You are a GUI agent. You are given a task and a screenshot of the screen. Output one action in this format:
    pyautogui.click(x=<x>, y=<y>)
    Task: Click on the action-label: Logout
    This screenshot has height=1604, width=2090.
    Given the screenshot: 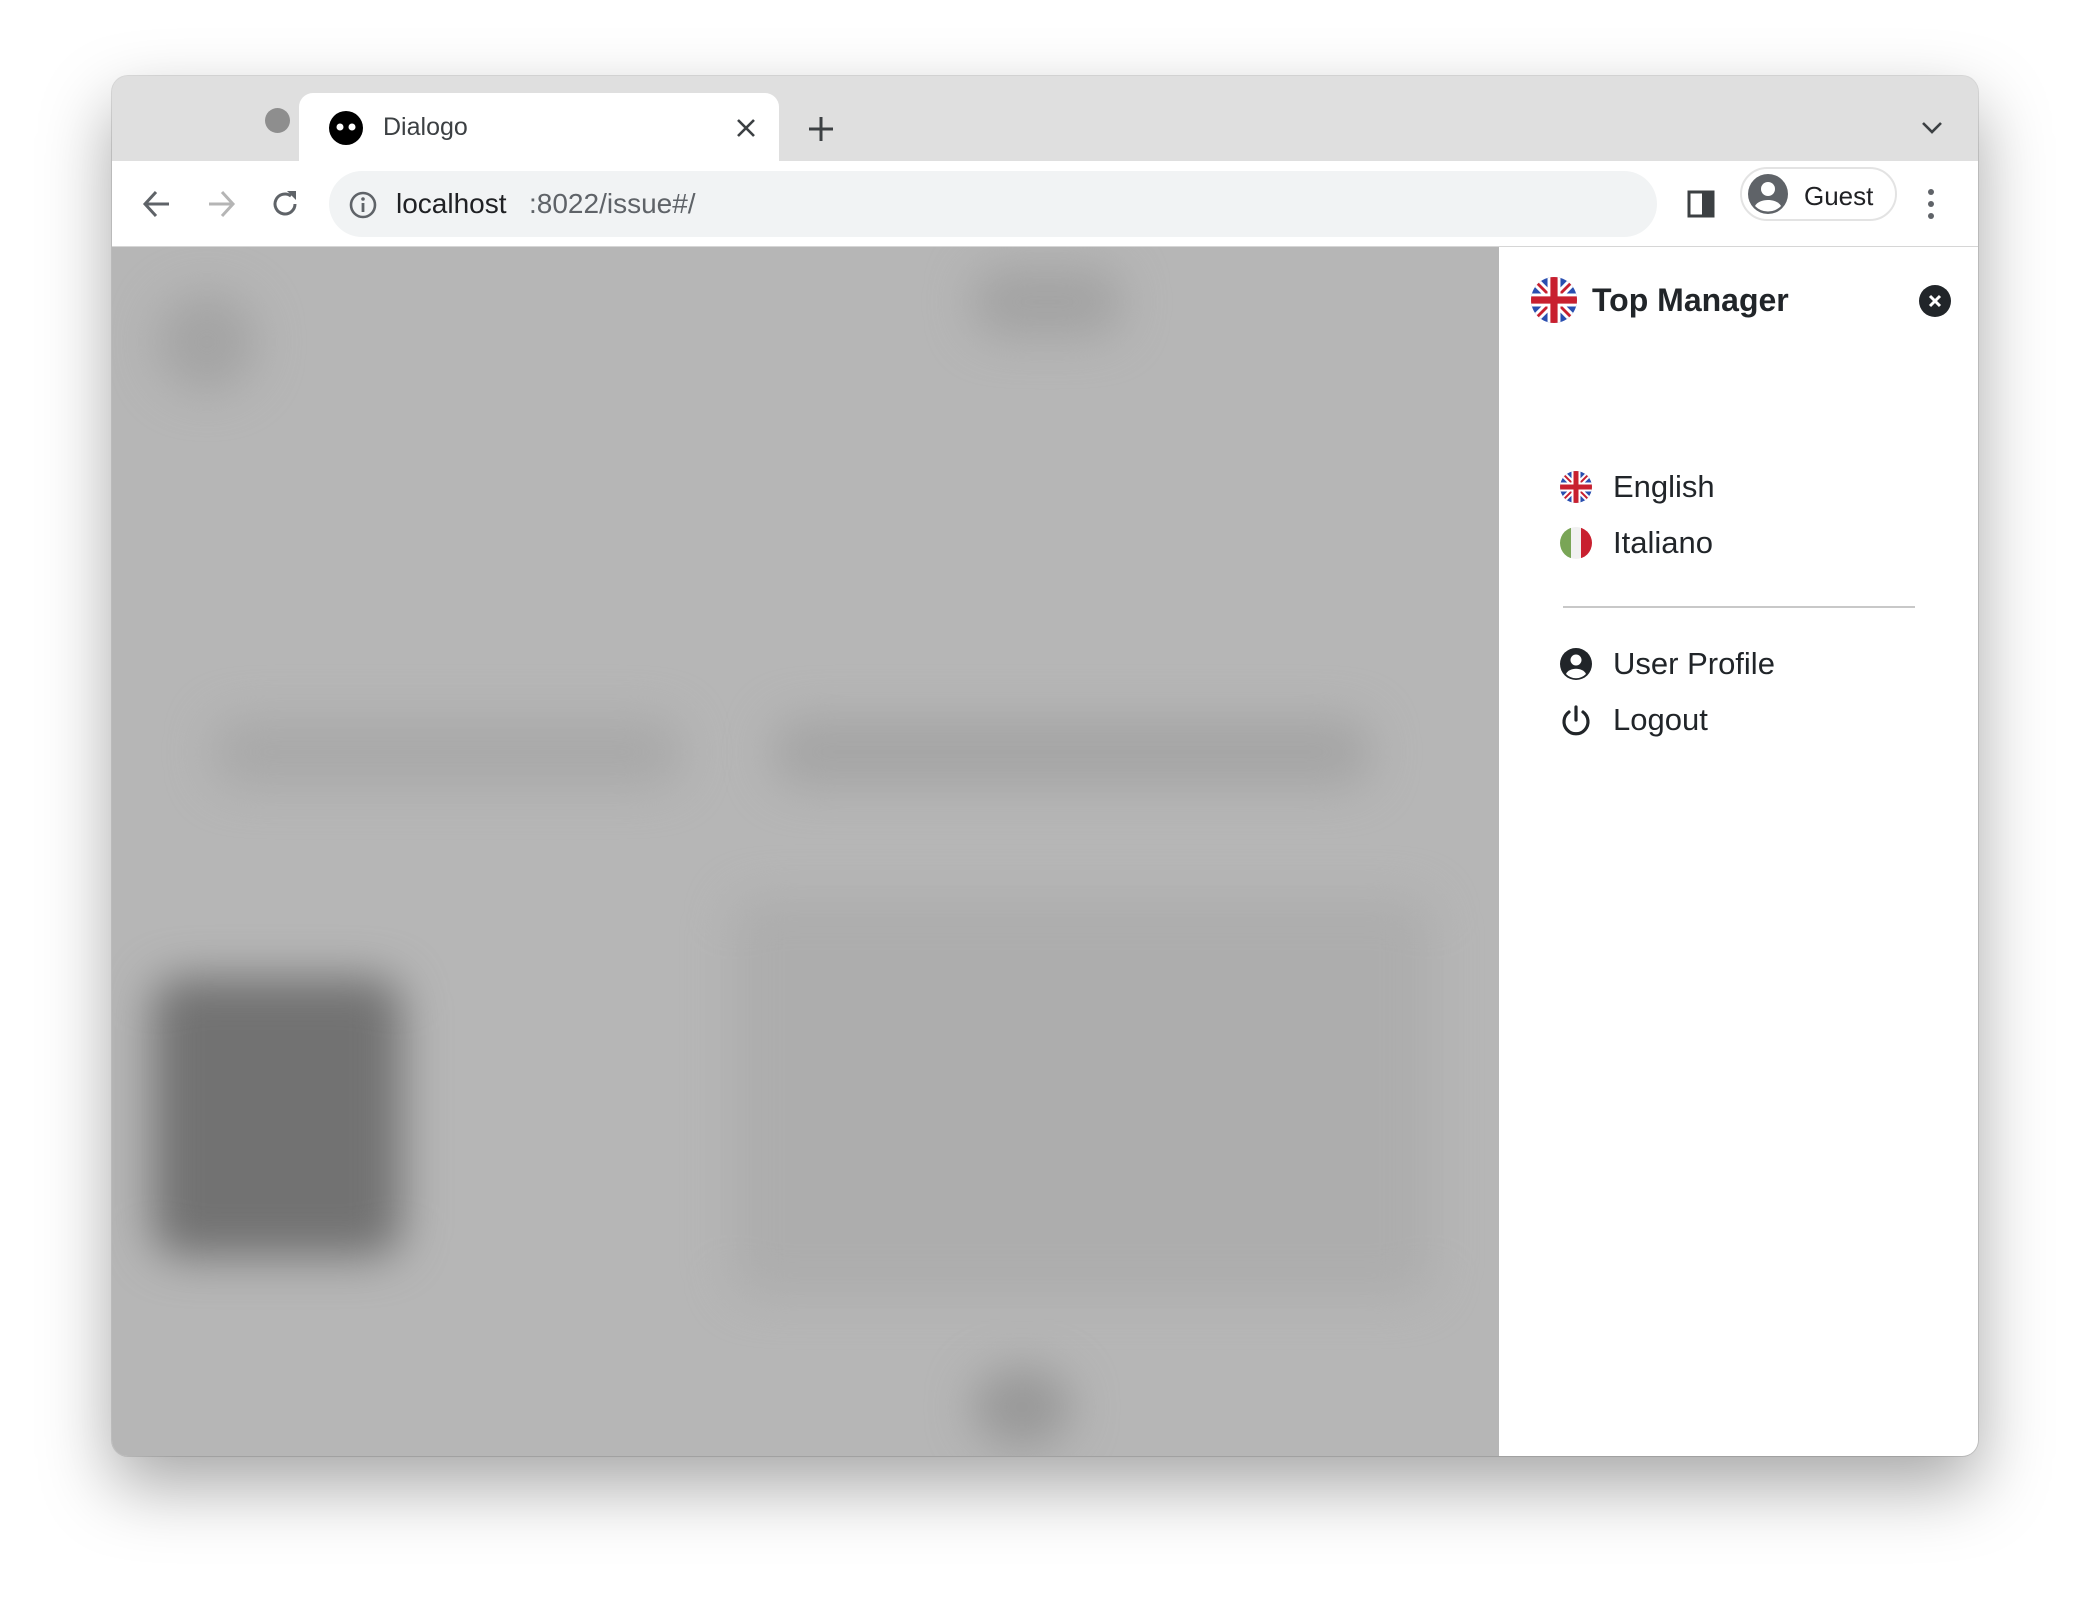 What is the action you would take?
    pyautogui.click(x=1660, y=719)
    